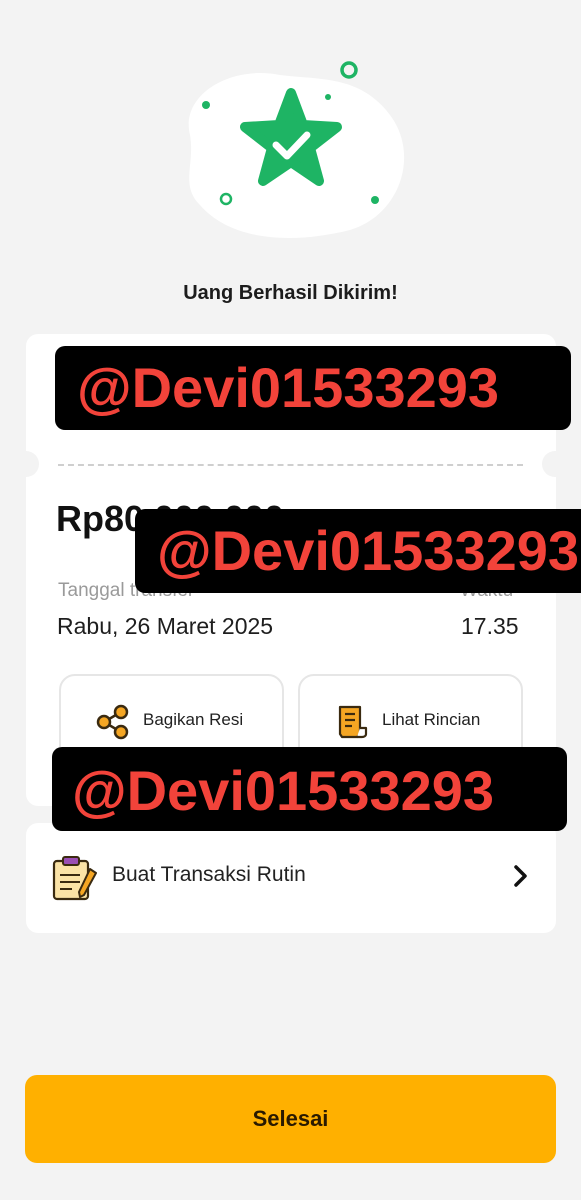 This screenshot has height=1200, width=581. I want to click on success-title: Uang Berhasil Dikirim!, so click(290, 293).